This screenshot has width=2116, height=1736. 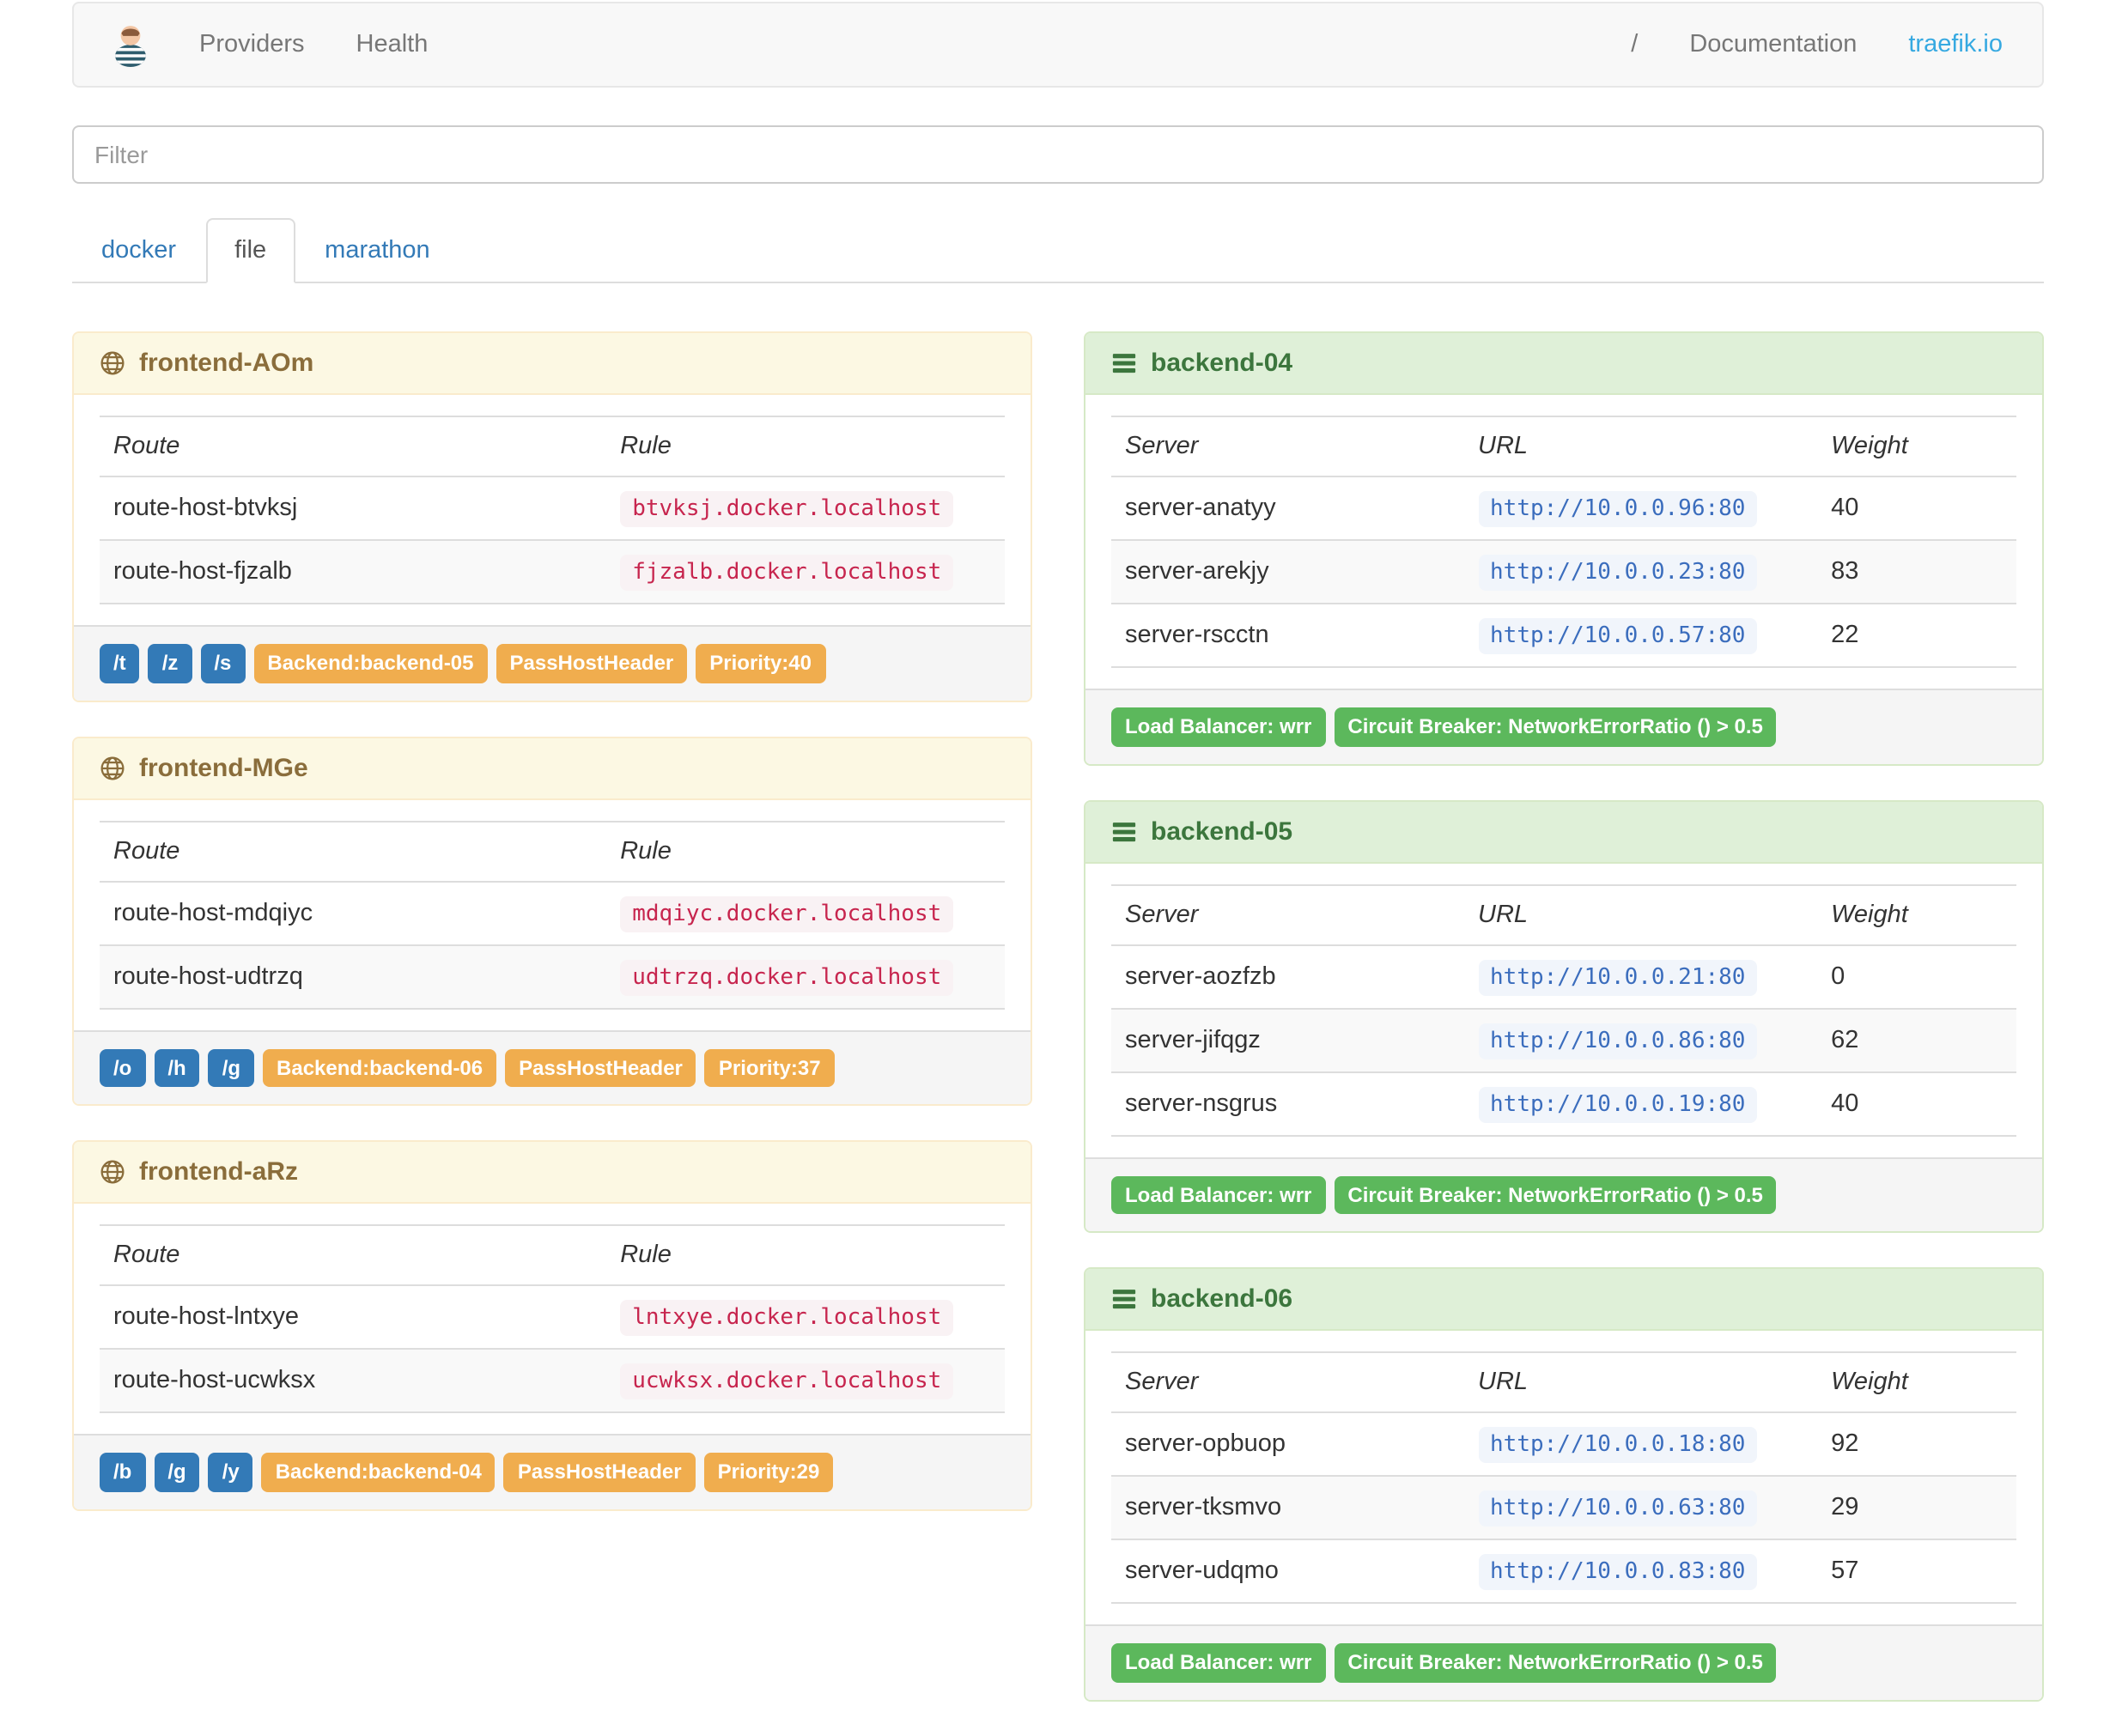 I want to click on server-weight: 29, so click(x=1916, y=1508).